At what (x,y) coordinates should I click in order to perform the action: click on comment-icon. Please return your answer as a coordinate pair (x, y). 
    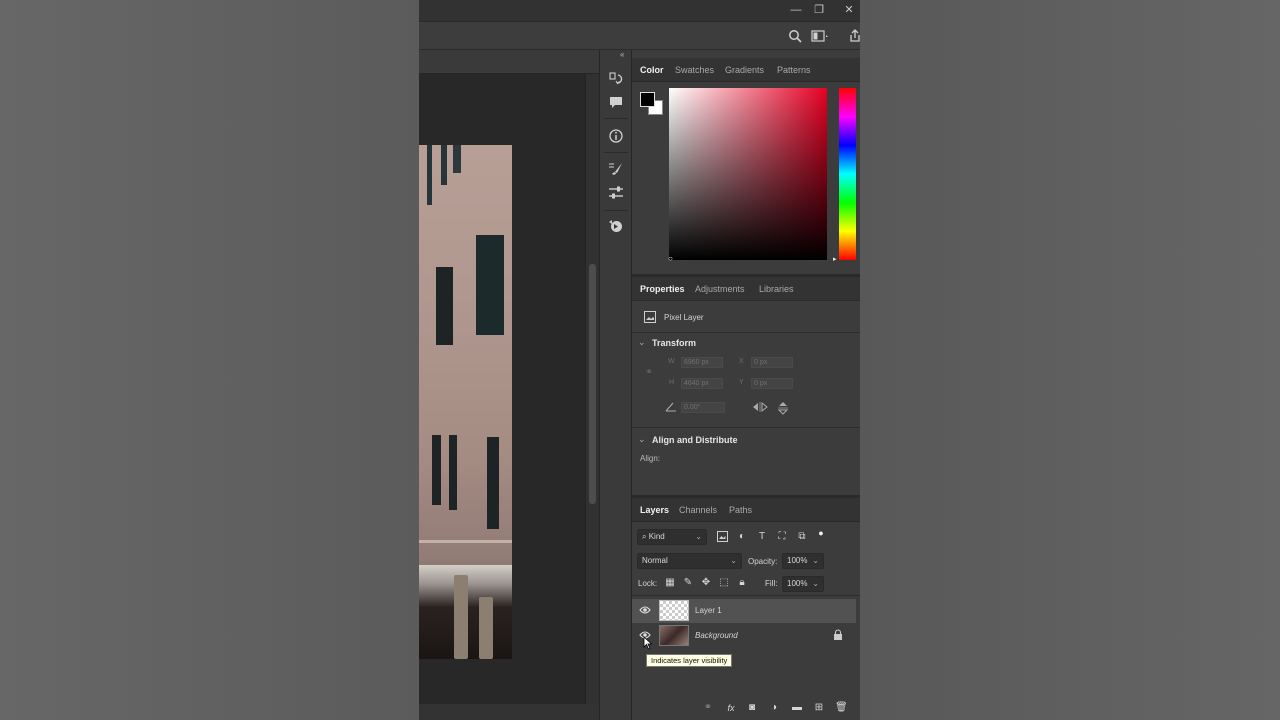
    Looking at the image, I should click on (616, 102).